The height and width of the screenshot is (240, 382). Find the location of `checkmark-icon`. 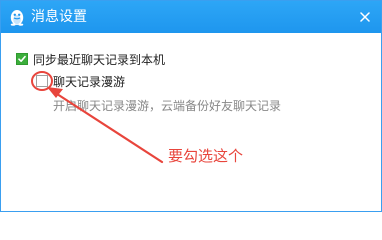

checkmark-icon is located at coordinates (22, 58).